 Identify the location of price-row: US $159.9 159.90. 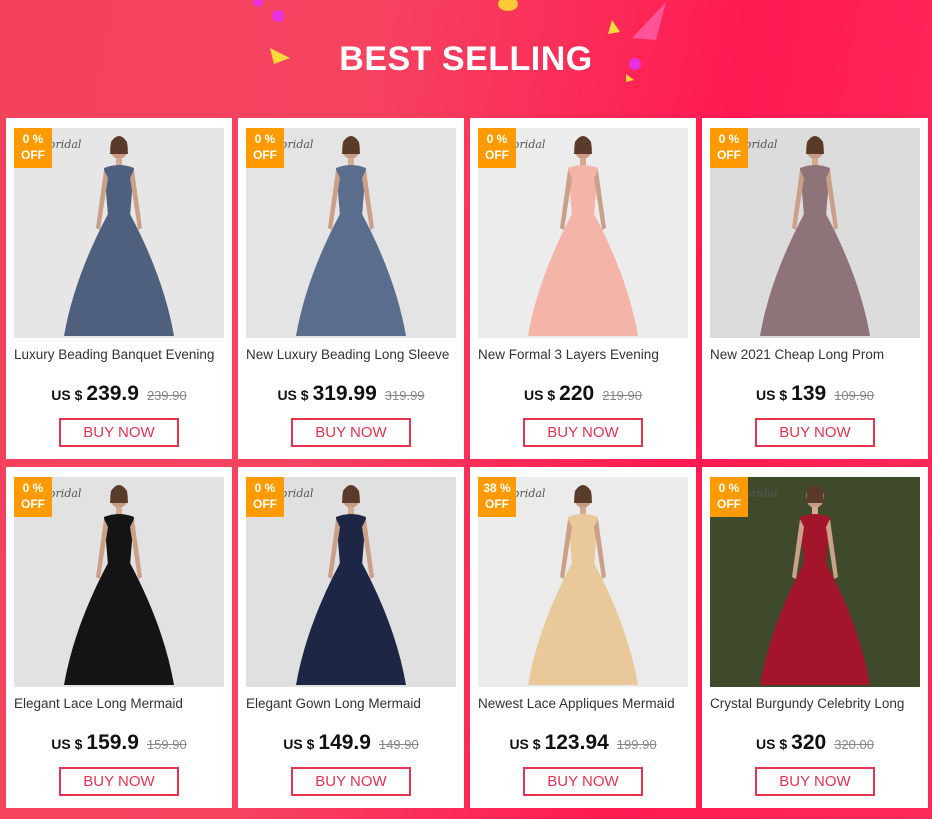
(119, 743).